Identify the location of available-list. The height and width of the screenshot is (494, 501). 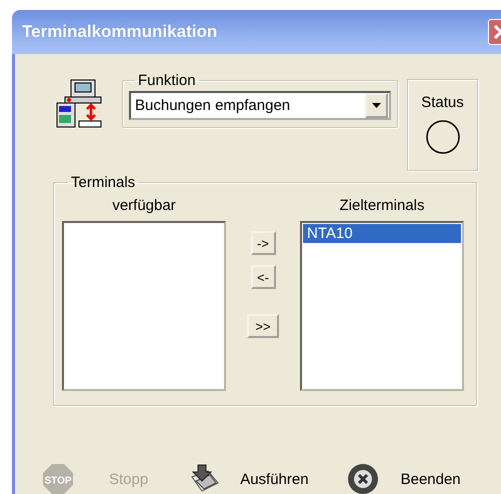
(144, 306).